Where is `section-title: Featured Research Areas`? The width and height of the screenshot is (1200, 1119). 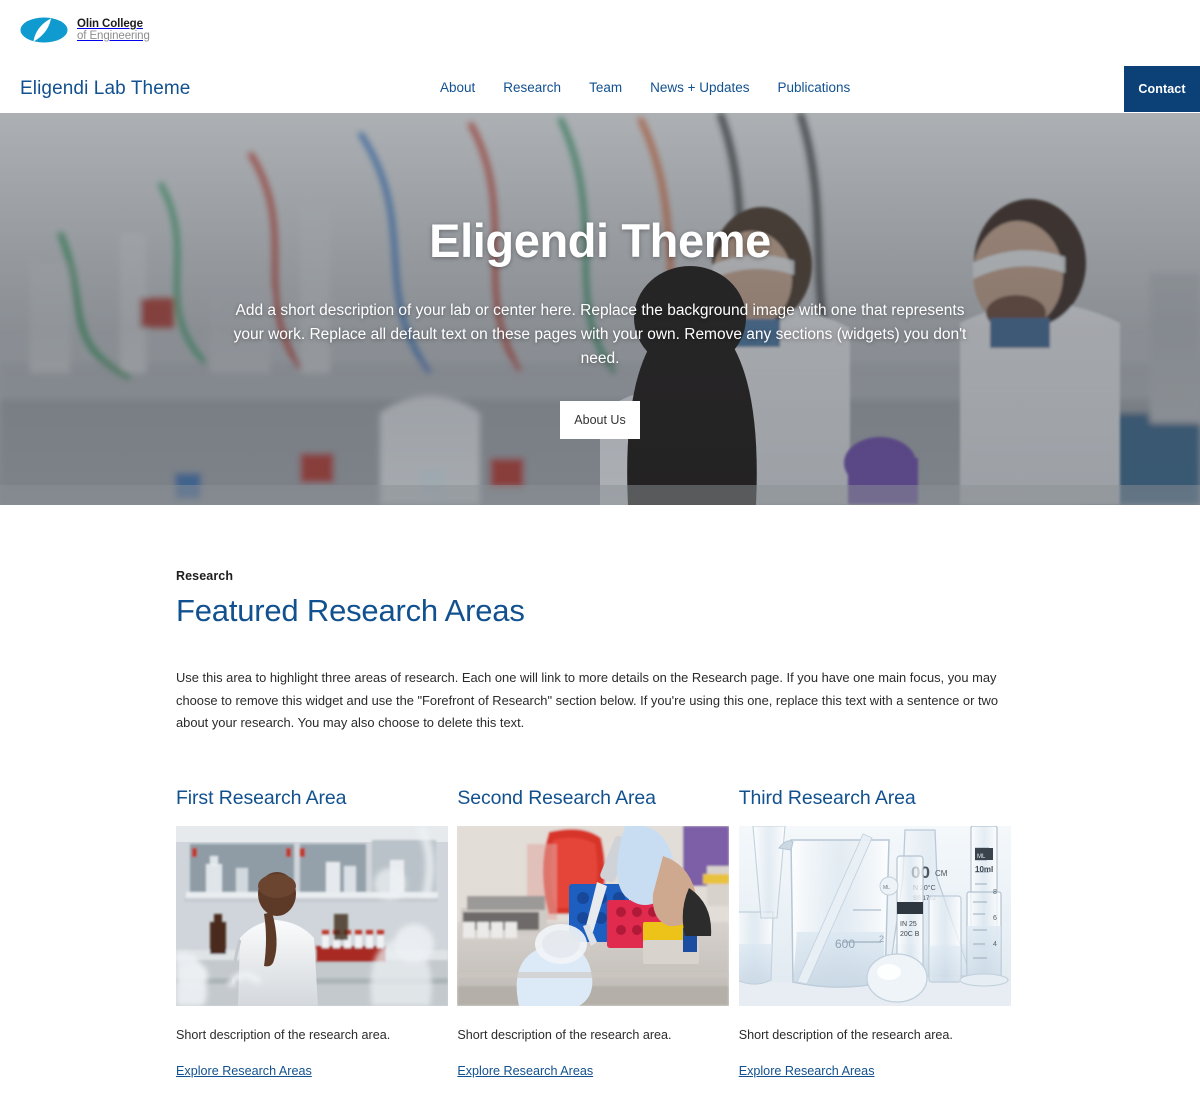
section-title: Featured Research Areas is located at coordinates (350, 610).